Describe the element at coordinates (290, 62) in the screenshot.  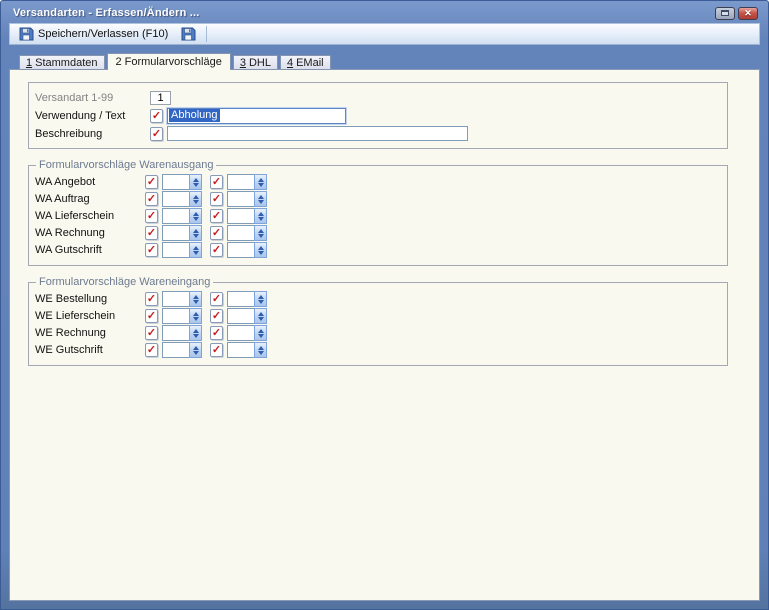
I see `tab-hotkey: 4` at that location.